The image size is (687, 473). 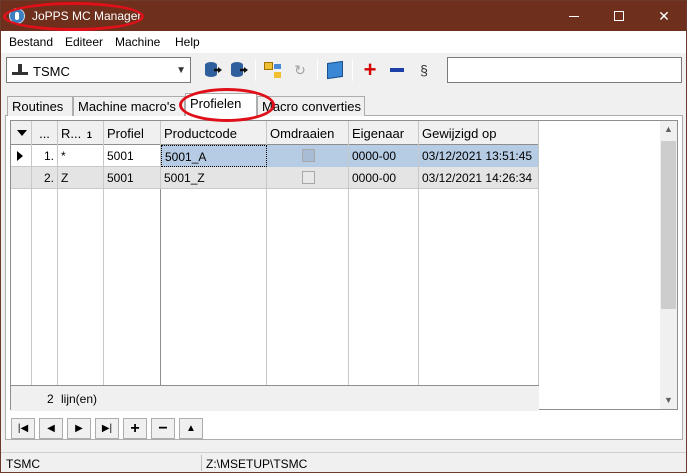 What do you see at coordinates (50, 399) in the screenshot?
I see `row-count: 2` at bounding box center [50, 399].